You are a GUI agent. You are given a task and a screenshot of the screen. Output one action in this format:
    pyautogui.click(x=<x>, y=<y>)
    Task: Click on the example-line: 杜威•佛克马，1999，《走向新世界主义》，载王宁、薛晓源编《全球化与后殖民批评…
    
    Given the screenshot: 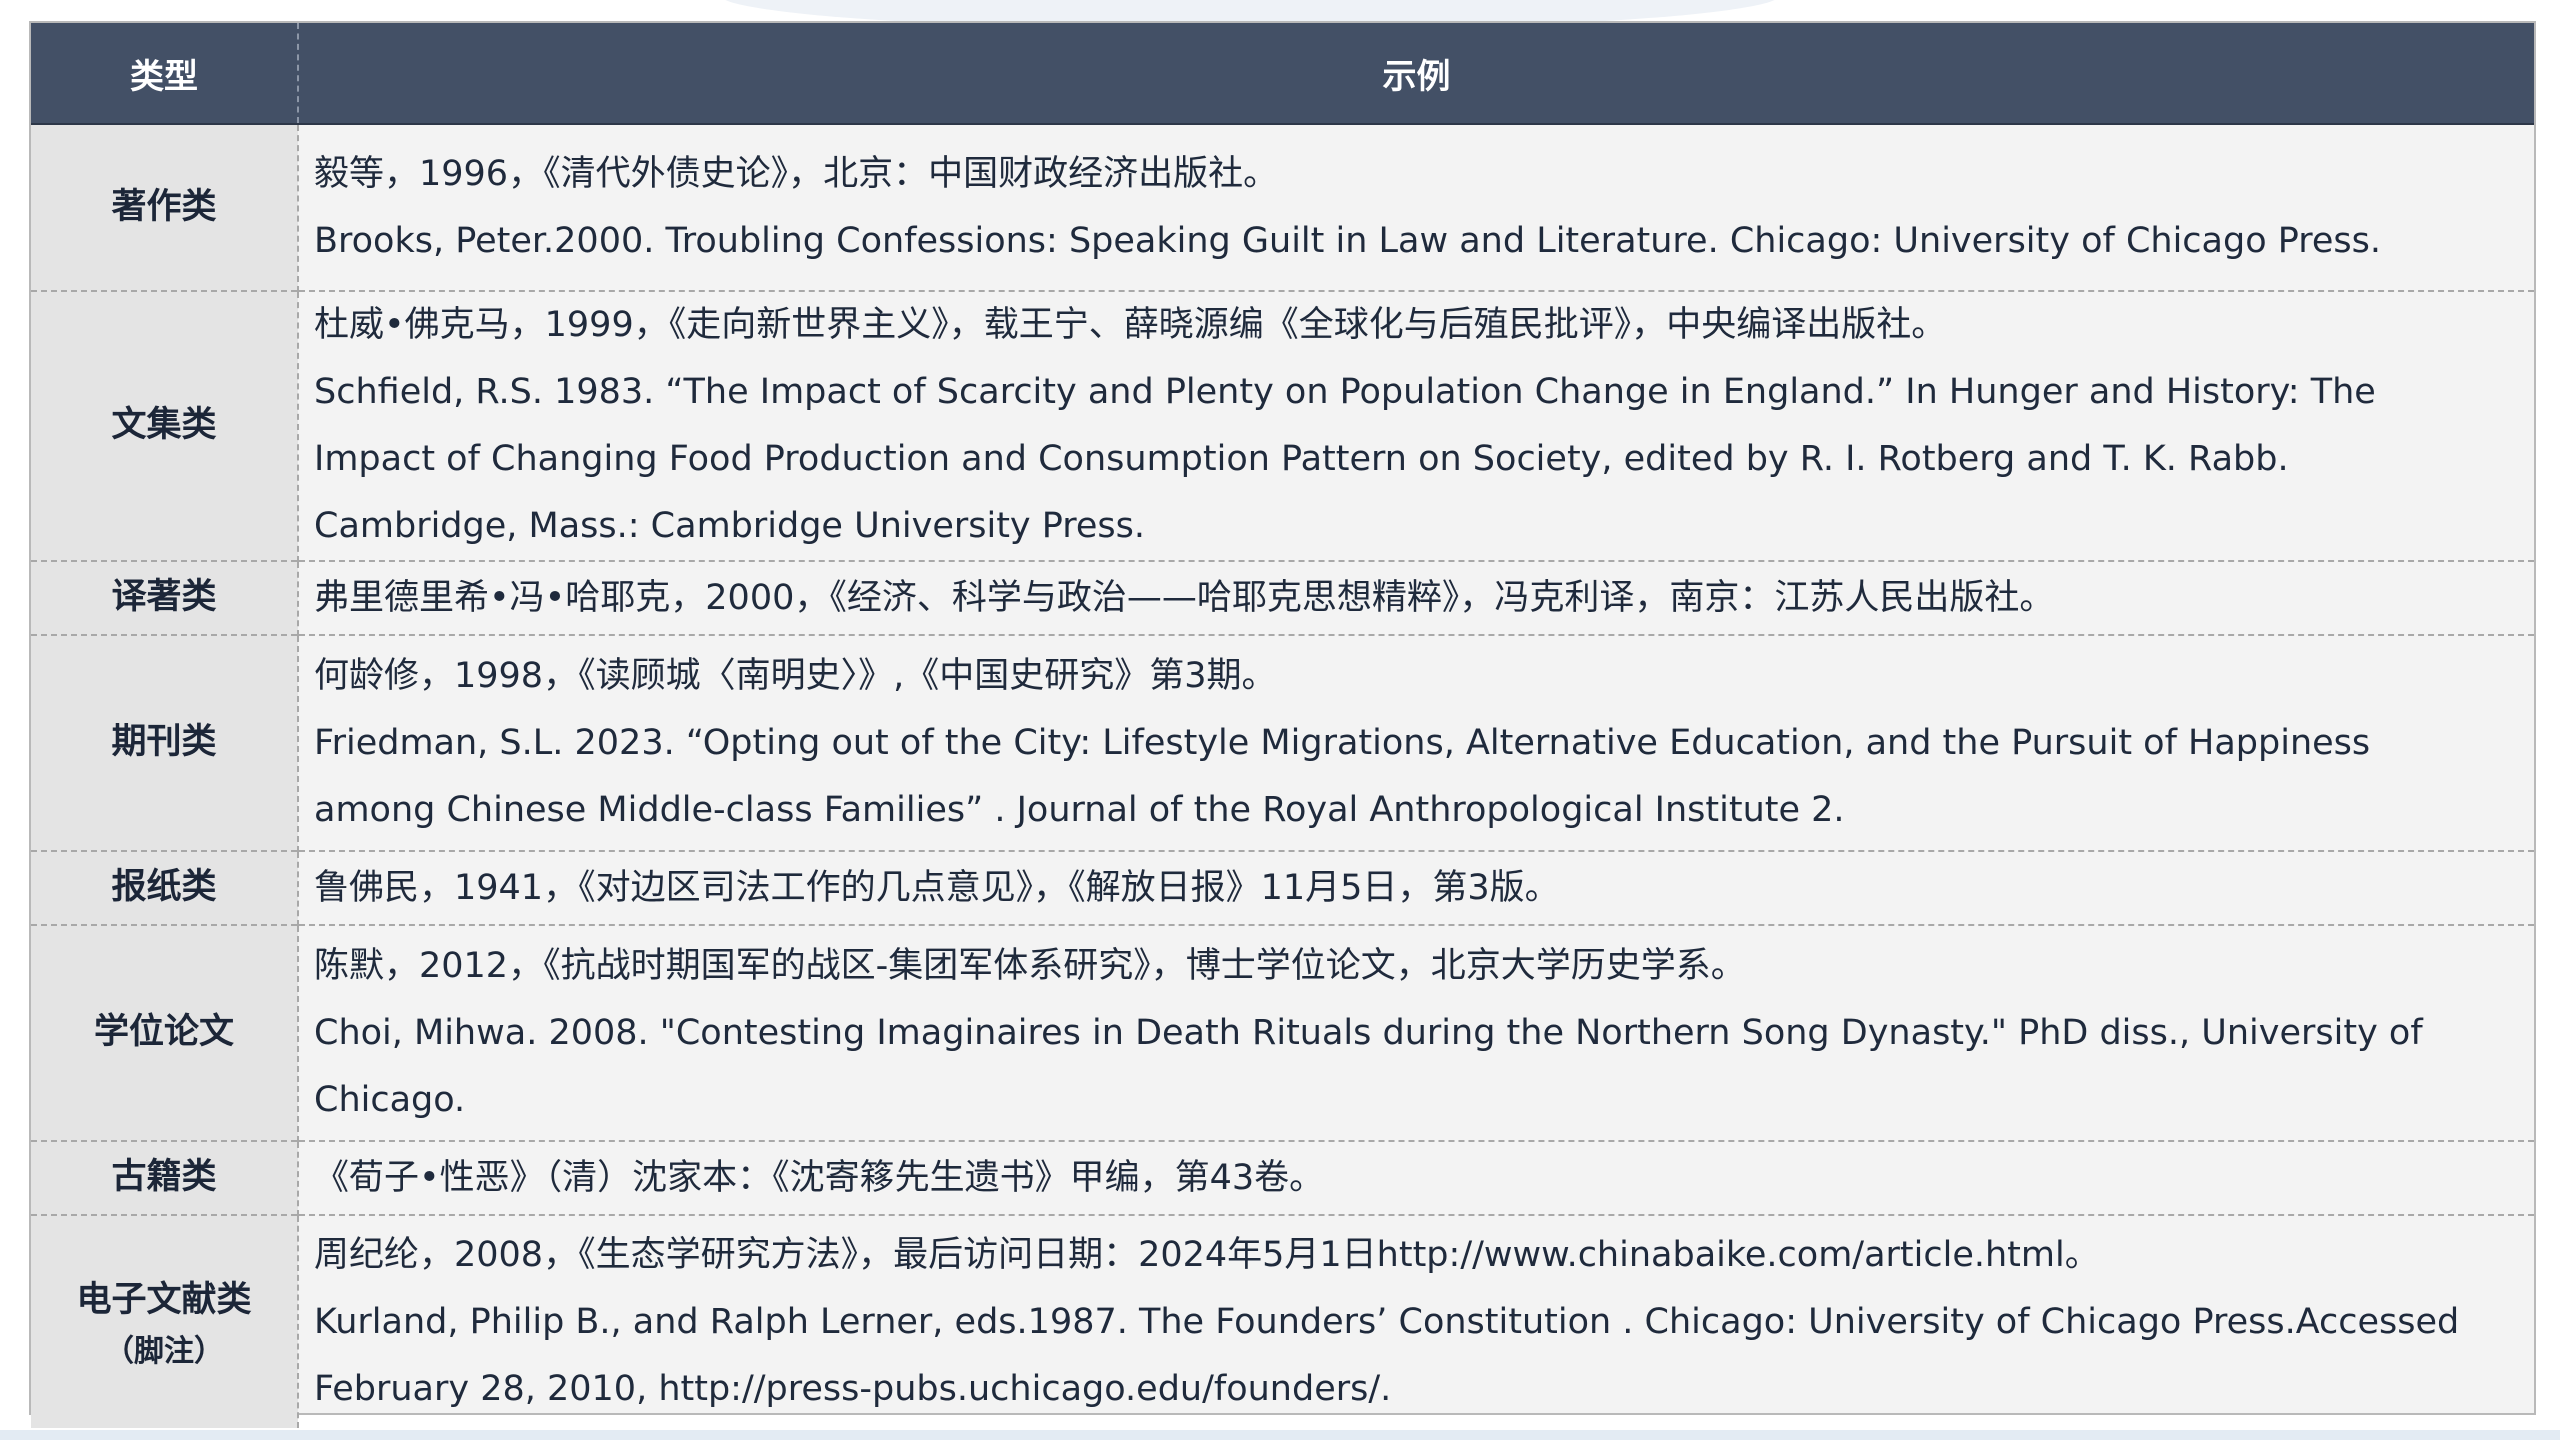 What is the action you would take?
    pyautogui.click(x=1130, y=325)
    